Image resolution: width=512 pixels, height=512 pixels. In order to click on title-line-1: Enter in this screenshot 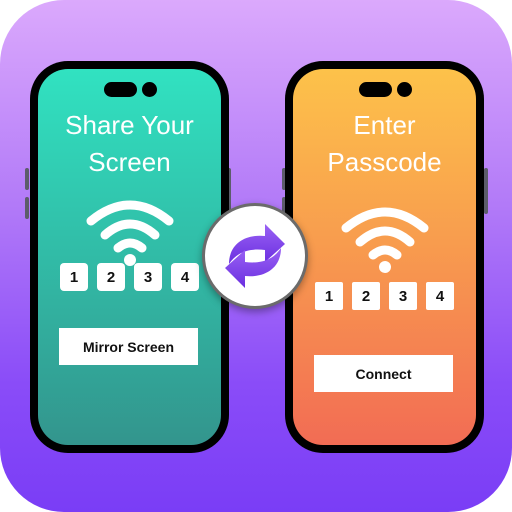, I will do `click(384, 125)`.